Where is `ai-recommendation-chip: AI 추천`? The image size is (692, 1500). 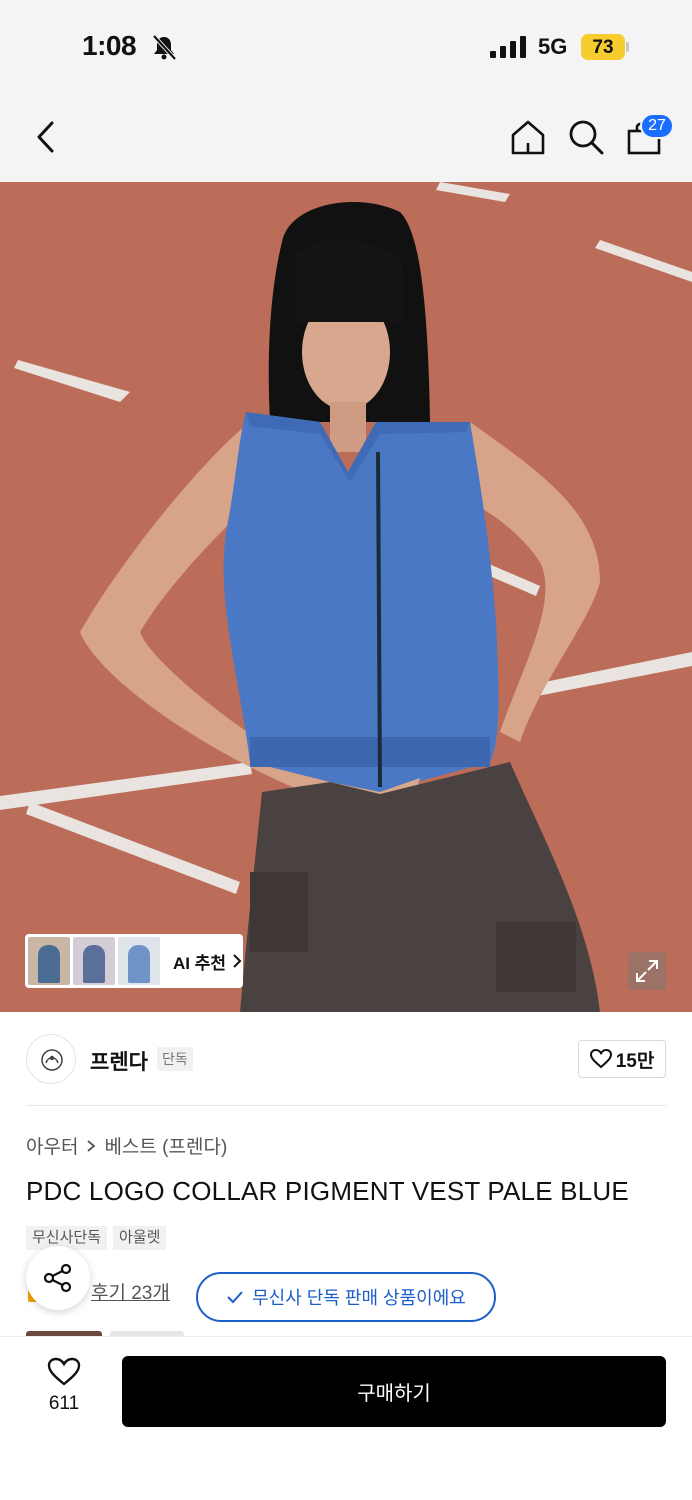
ai-recommendation-chip: AI 추천 is located at coordinates (134, 961).